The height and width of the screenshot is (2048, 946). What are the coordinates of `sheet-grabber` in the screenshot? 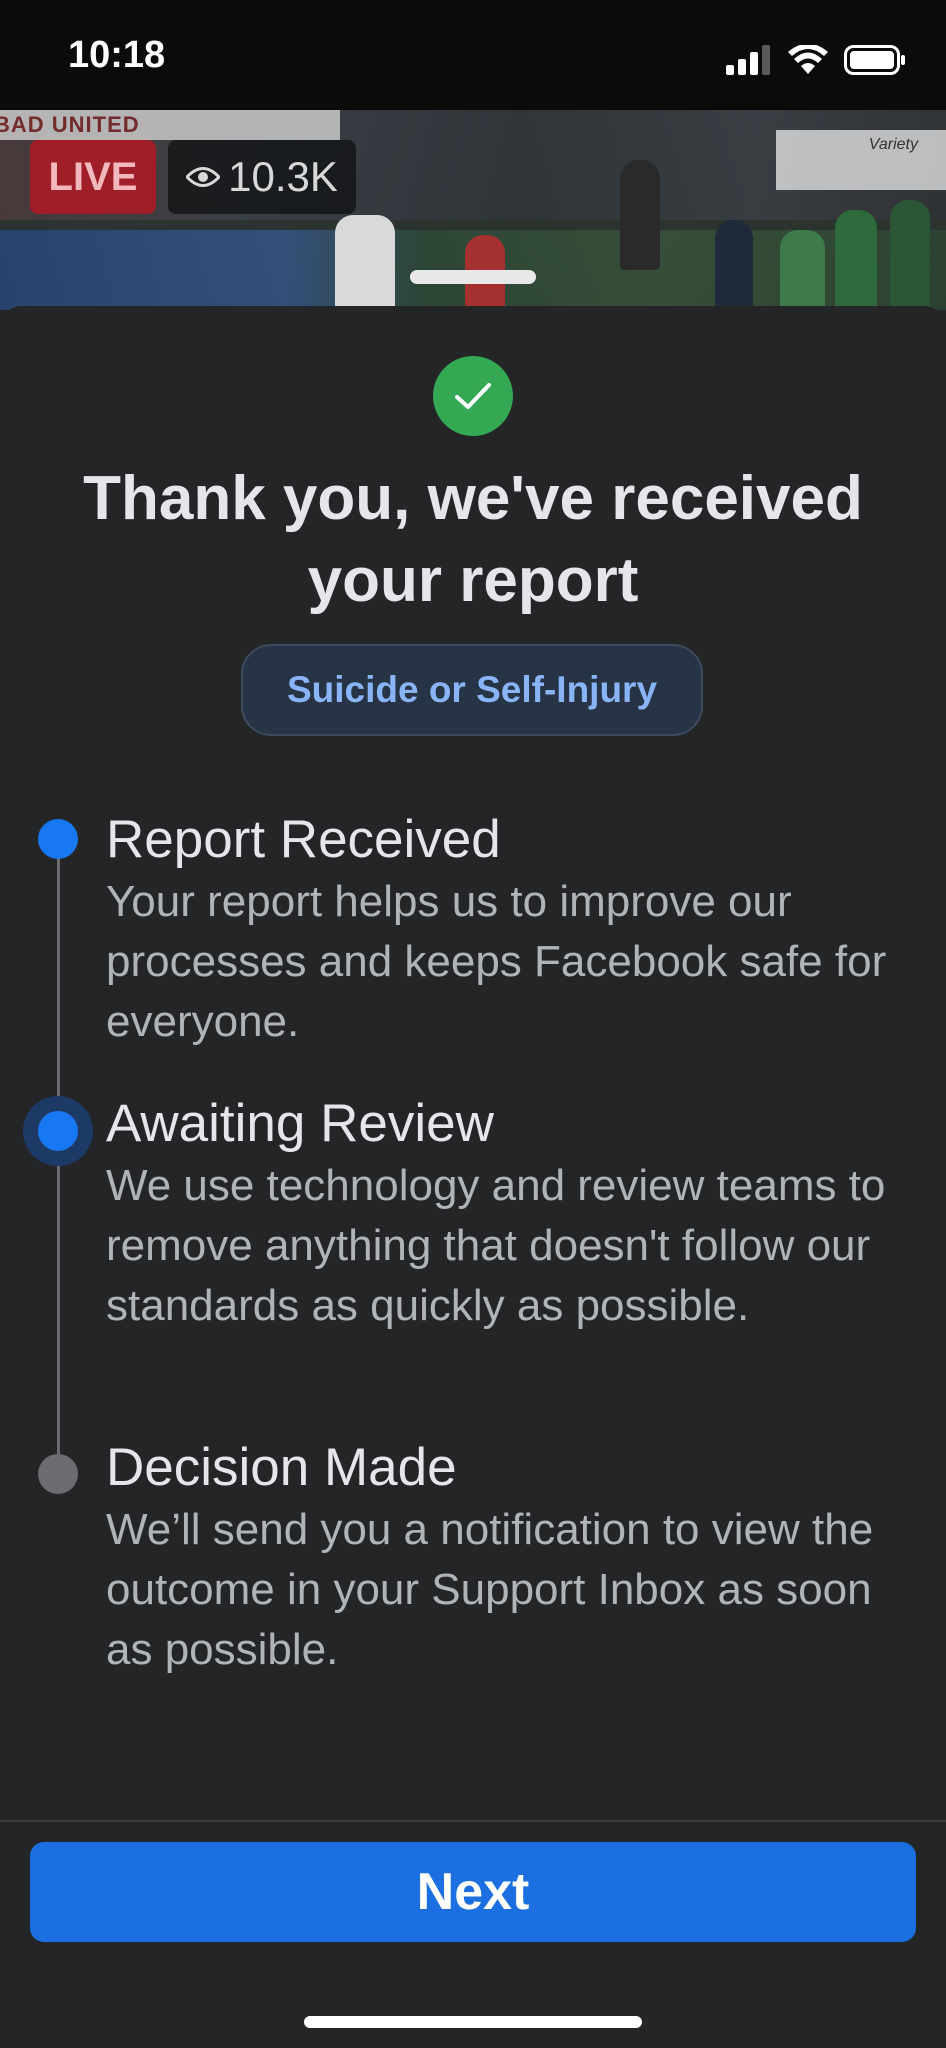 It's located at (473, 277).